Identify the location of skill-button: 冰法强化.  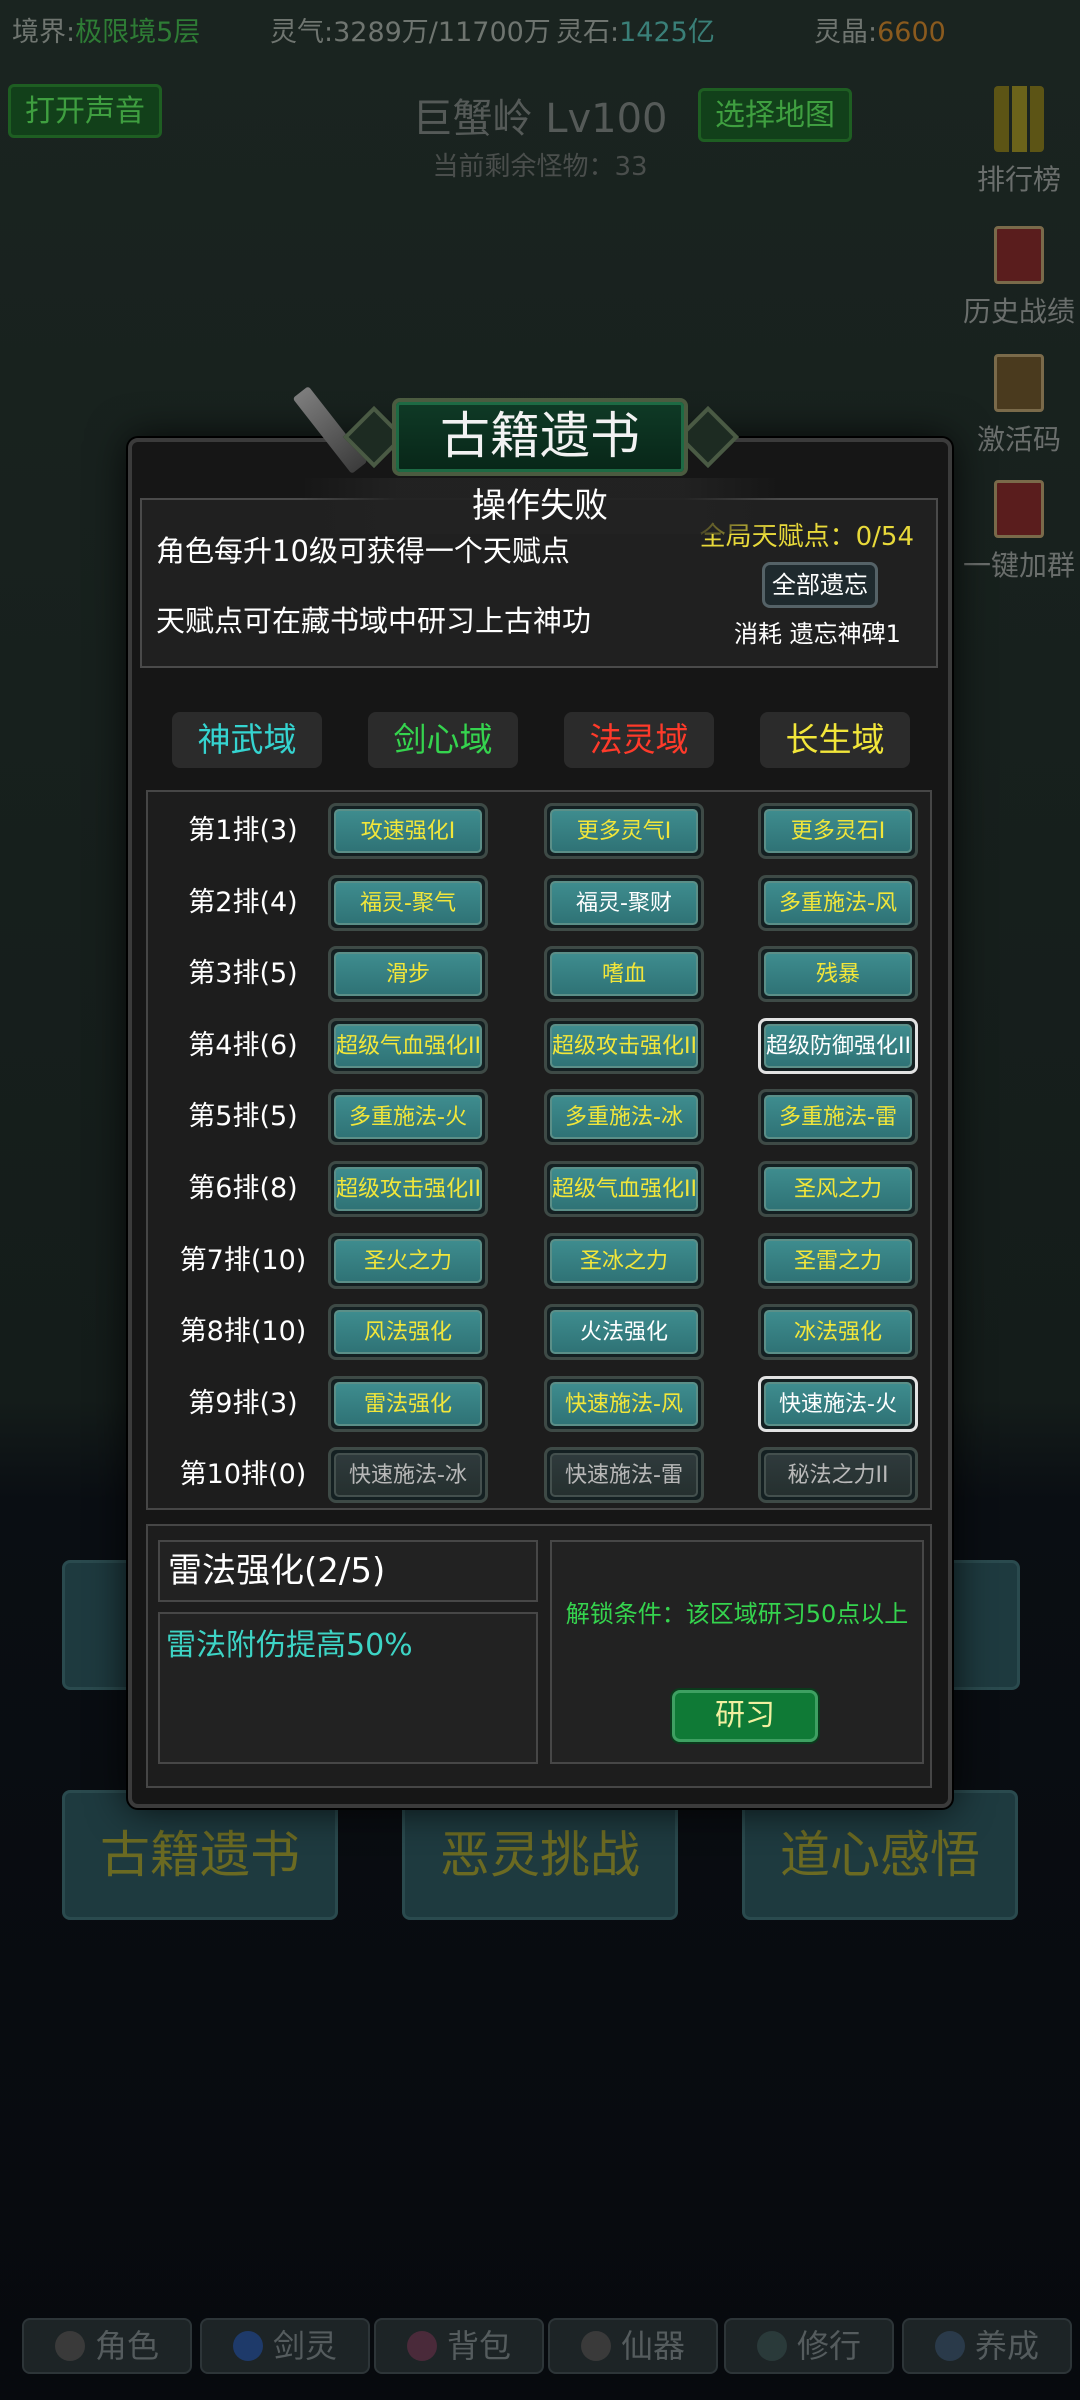
(838, 1332).